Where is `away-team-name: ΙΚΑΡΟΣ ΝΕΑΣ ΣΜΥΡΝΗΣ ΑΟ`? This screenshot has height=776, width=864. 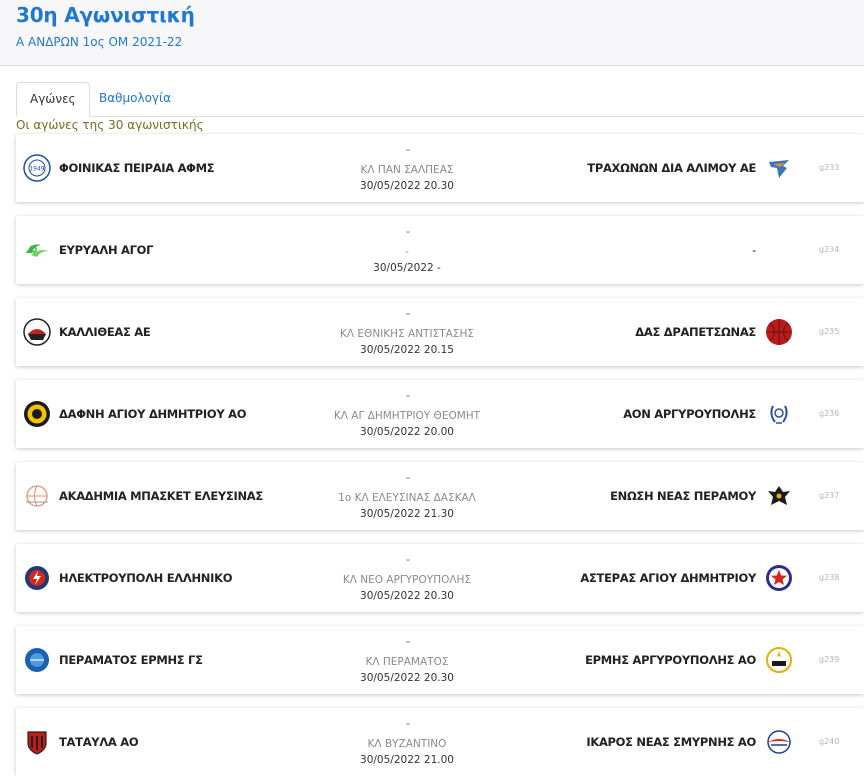 away-team-name: ΙΚΑΡΟΣ ΝΕΑΣ ΣΜΥΡΝΗΣ ΑΟ is located at coordinates (671, 742).